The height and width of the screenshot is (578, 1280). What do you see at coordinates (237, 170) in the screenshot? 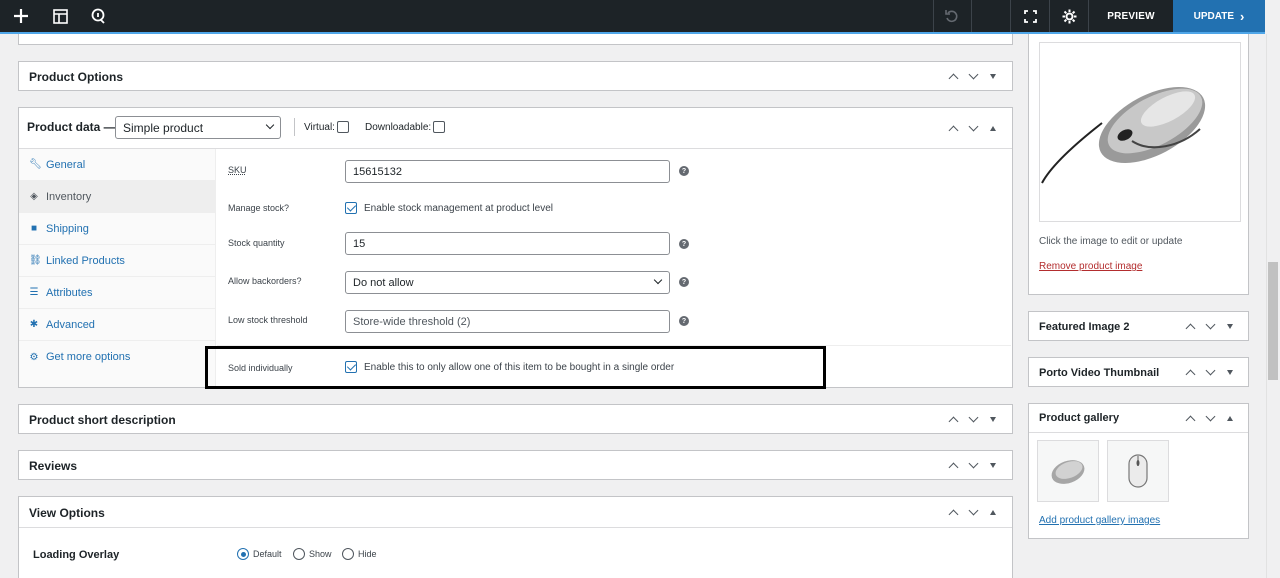
I see `sku-label: SKU` at bounding box center [237, 170].